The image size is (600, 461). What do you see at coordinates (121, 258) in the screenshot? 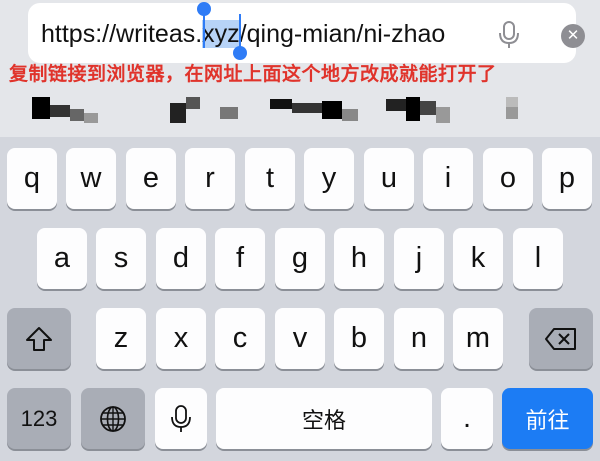
I see `key-s: s` at bounding box center [121, 258].